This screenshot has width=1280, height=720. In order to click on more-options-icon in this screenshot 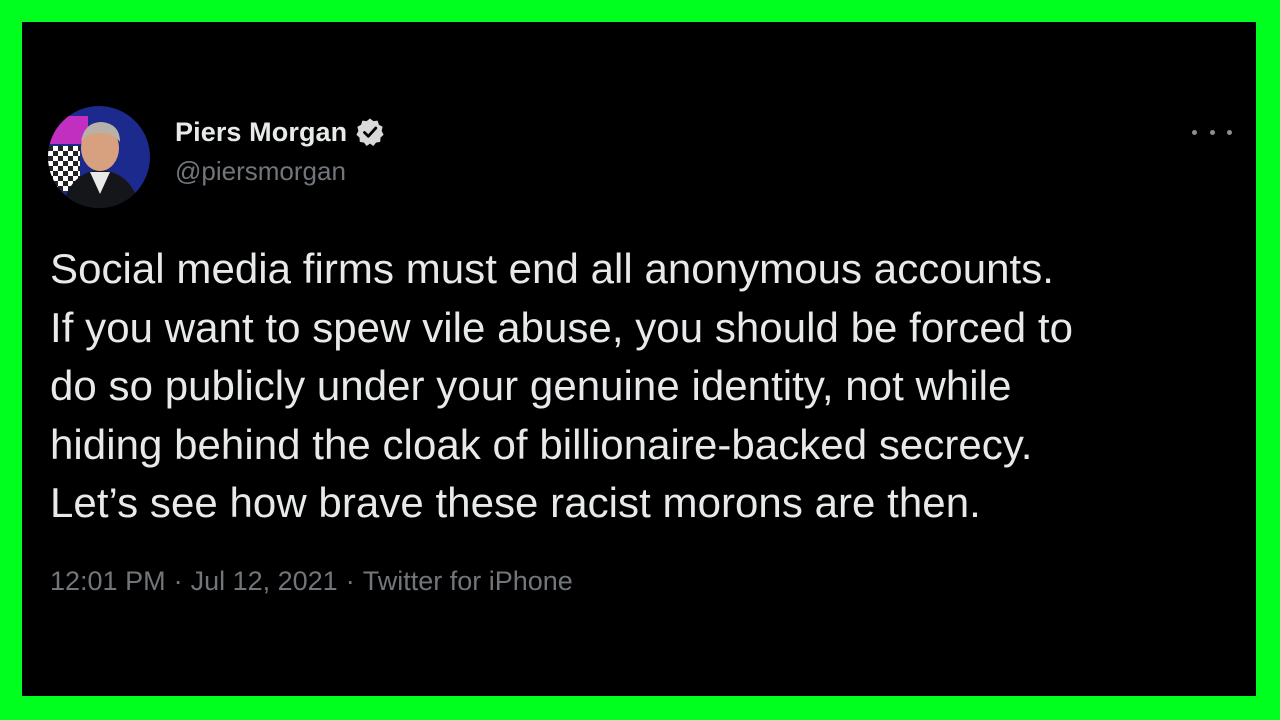, I will do `click(1212, 132)`.